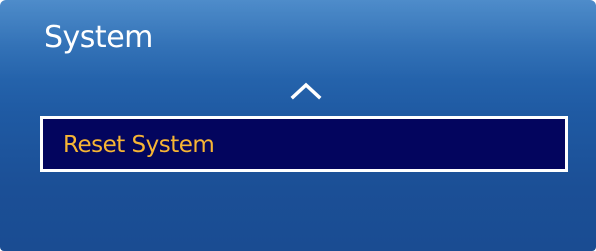 The height and width of the screenshot is (251, 596). I want to click on chevron-up-icon, so click(306, 90).